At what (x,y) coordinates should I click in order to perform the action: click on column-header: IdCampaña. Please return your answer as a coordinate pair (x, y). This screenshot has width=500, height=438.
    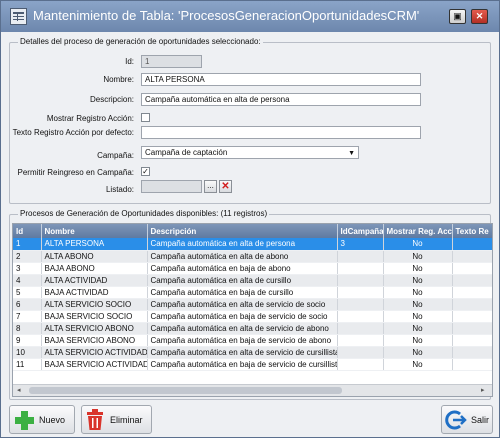
    Looking at the image, I should click on (360, 231).